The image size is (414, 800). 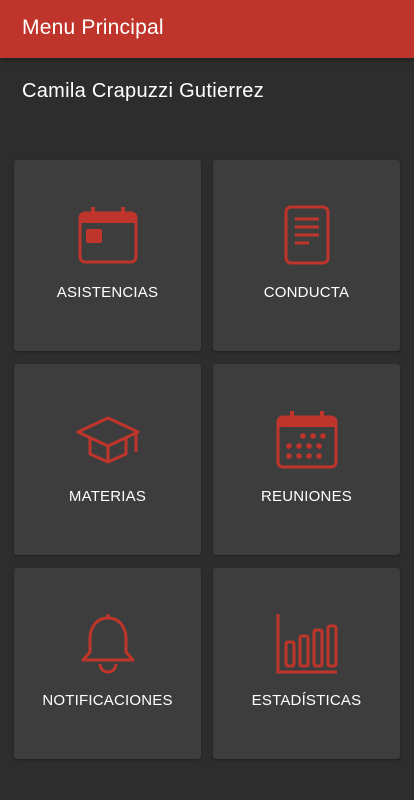 I want to click on calendar-grid-icon, so click(x=307, y=440).